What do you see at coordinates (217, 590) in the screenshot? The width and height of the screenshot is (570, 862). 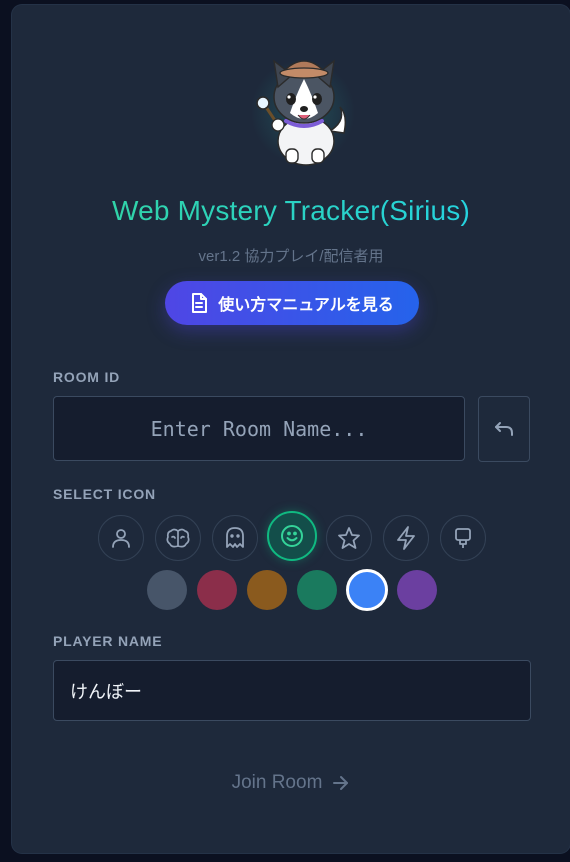 I see `color-swatch-red` at bounding box center [217, 590].